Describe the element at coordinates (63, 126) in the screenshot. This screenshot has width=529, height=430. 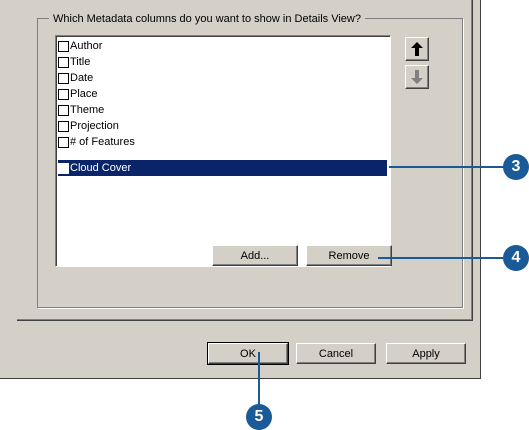
I see `projection-checkbox` at that location.